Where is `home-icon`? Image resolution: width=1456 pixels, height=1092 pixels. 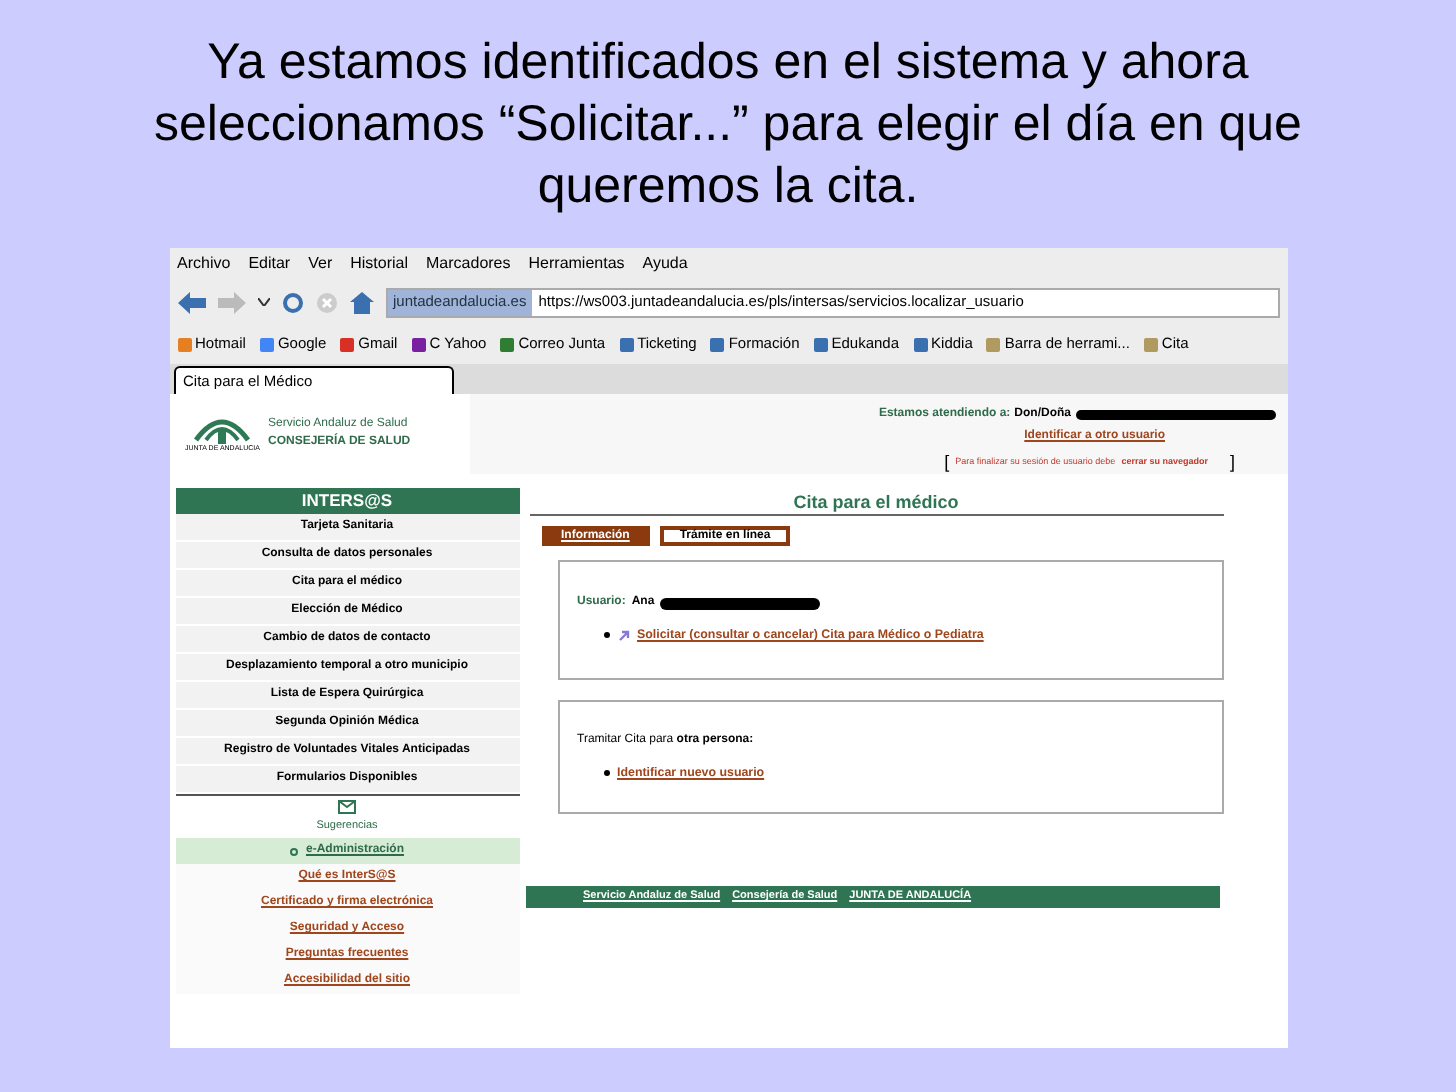
home-icon is located at coordinates (361, 302).